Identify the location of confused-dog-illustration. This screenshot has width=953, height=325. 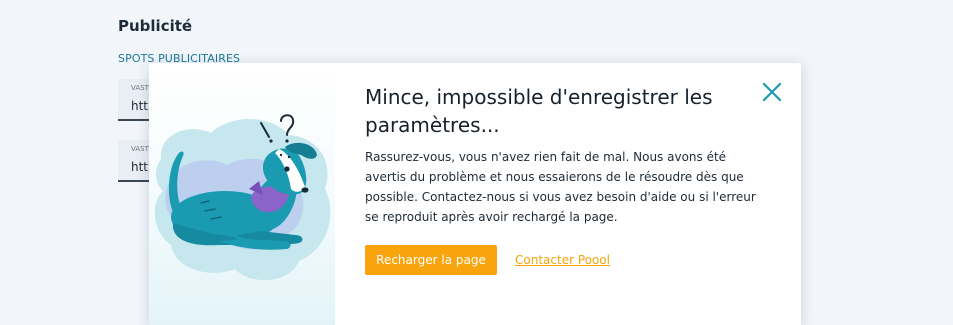
(242, 197).